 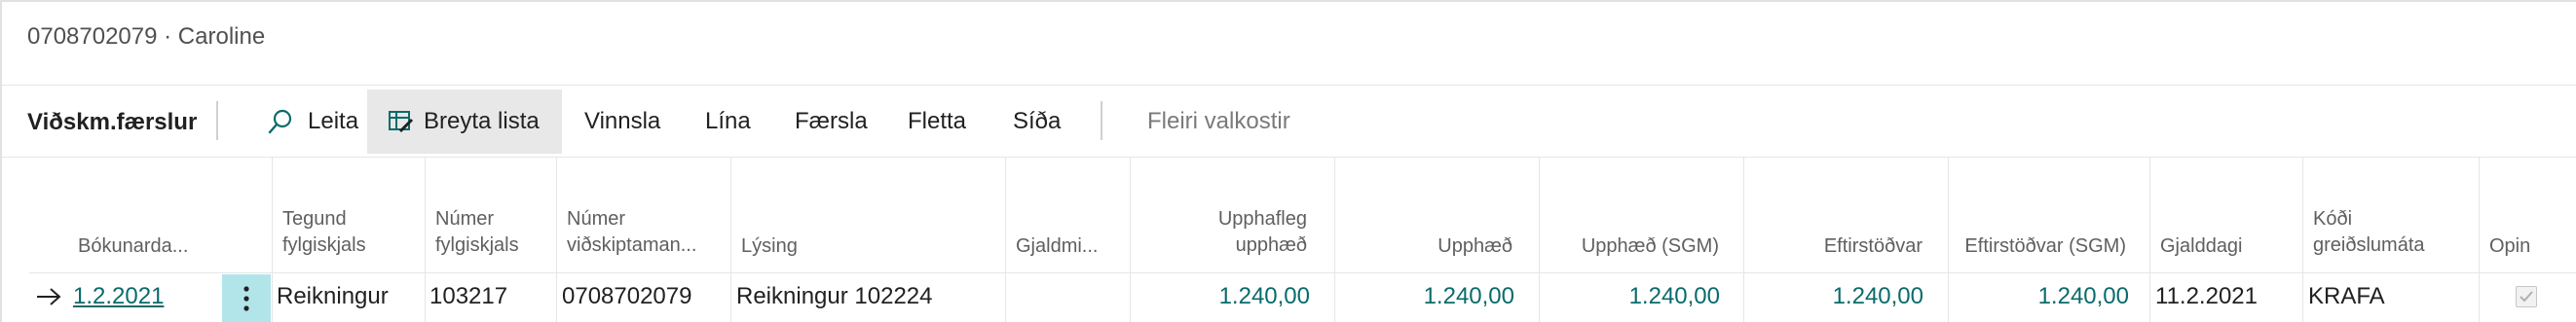 I want to click on menu-lina: Lína, so click(x=728, y=121).